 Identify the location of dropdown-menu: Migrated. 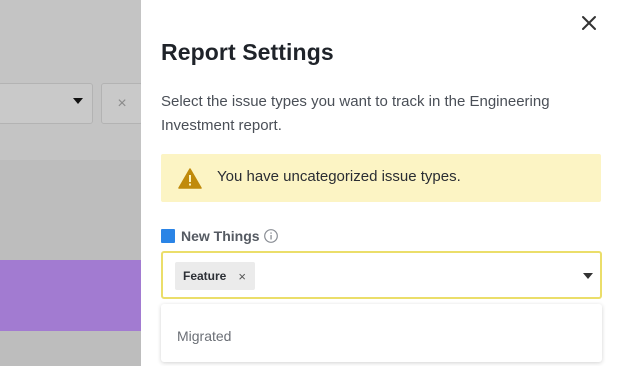
(381, 333).